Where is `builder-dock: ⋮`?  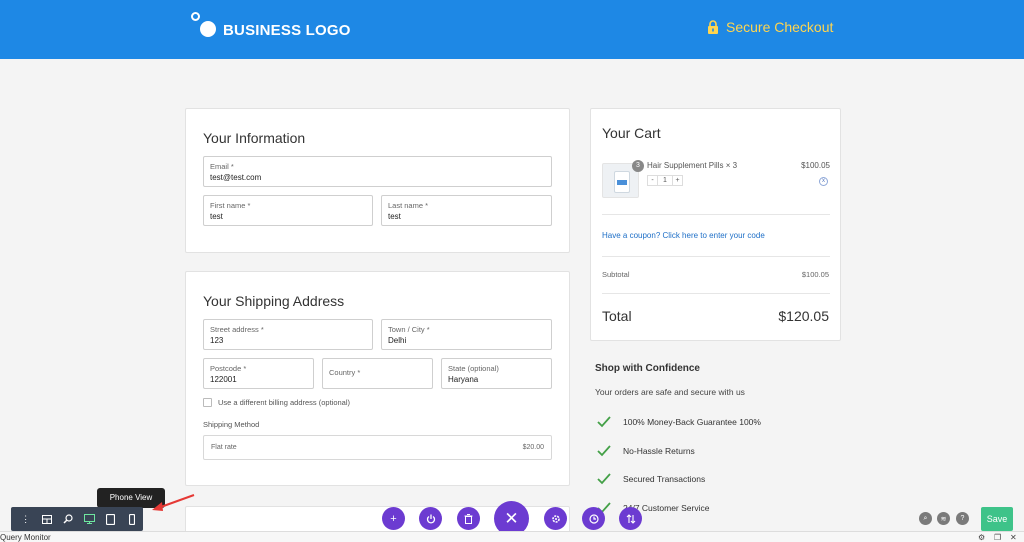
builder-dock: ⋮ is located at coordinates (77, 519).